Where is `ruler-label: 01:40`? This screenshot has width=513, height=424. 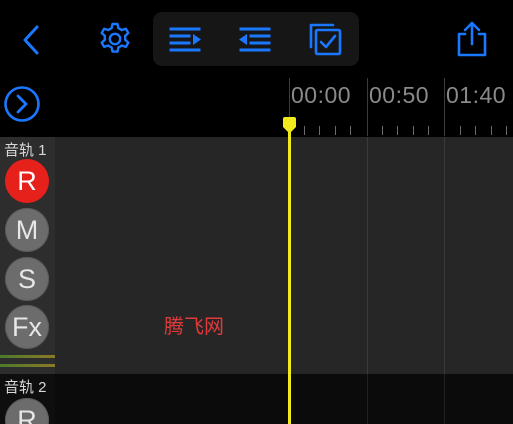
ruler-label: 01:40 is located at coordinates (476, 95).